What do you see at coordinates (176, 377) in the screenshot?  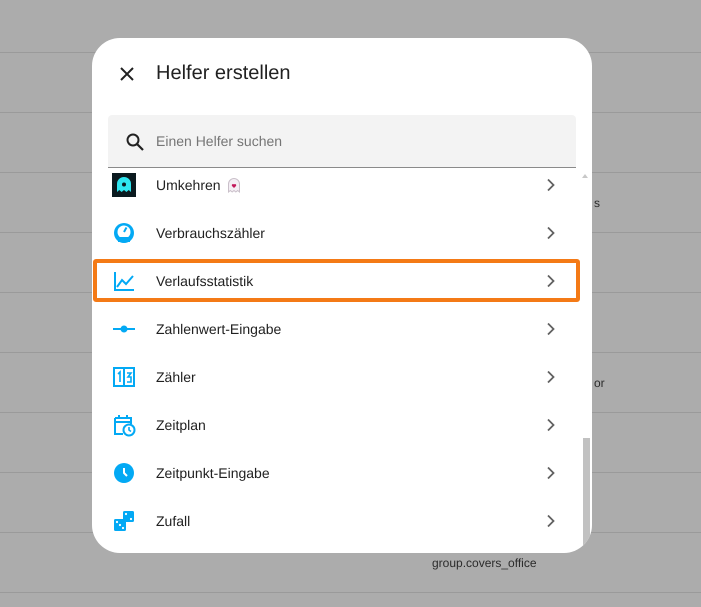 I see `item-label: Zähler` at bounding box center [176, 377].